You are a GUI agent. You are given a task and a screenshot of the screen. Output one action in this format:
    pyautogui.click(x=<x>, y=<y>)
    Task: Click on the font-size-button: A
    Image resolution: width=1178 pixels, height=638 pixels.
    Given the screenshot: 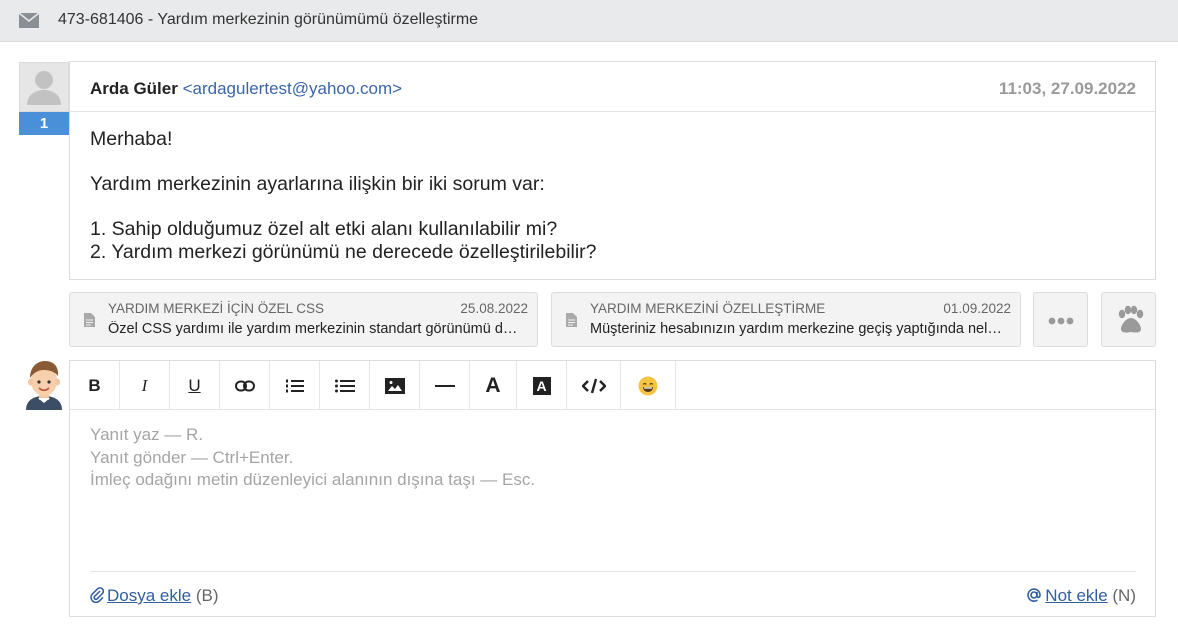 What is the action you would take?
    pyautogui.click(x=493, y=385)
    